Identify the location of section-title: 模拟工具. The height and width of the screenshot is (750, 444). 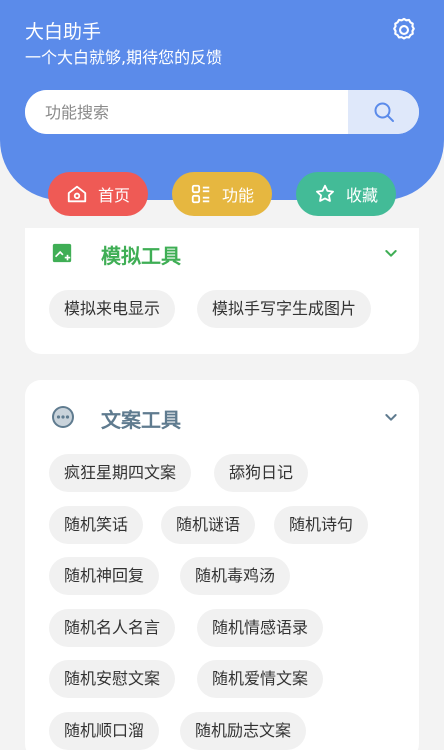
(141, 256).